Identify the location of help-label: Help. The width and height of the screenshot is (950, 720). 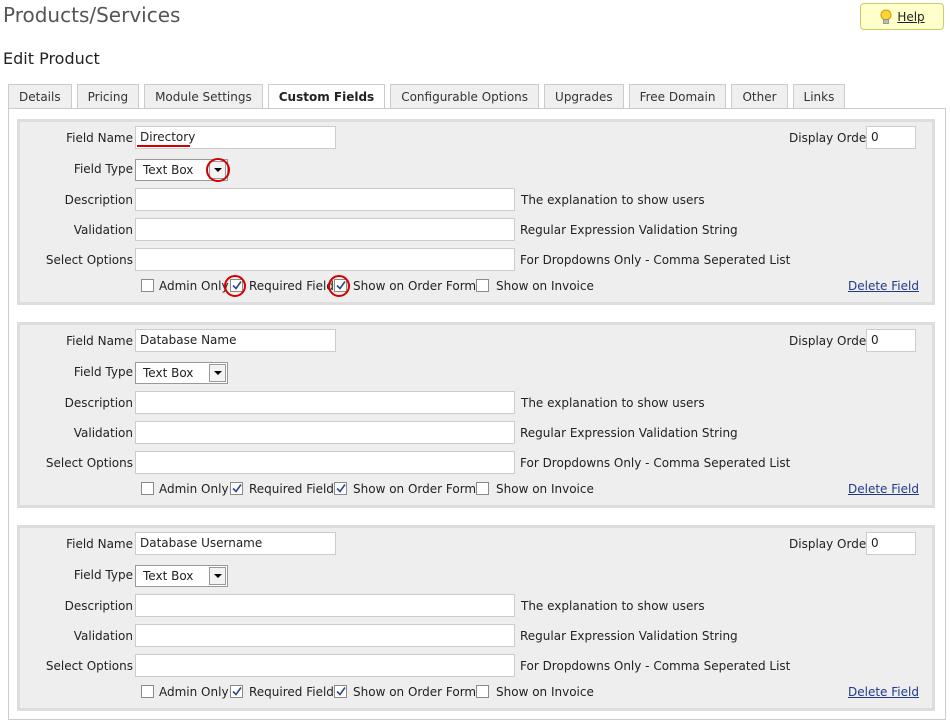
(911, 16).